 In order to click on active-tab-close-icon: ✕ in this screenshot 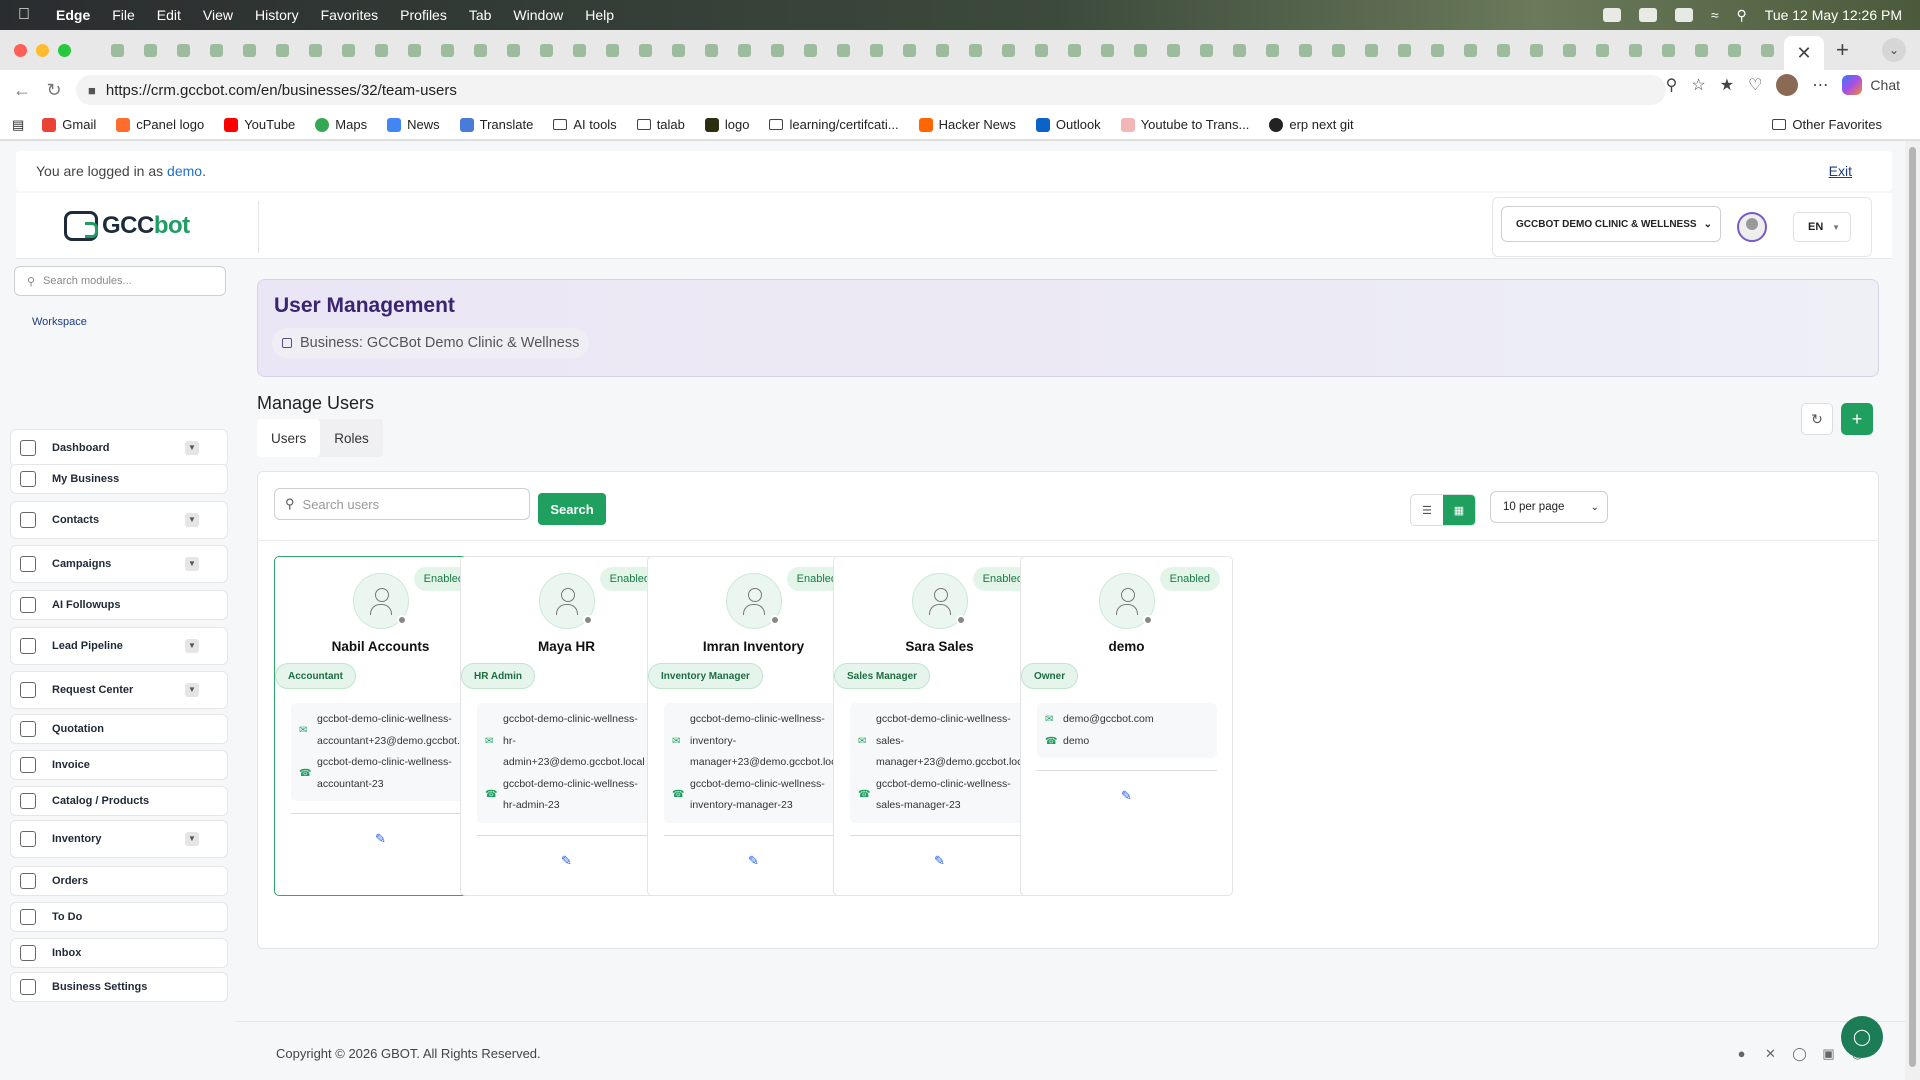, I will do `click(1804, 53)`.